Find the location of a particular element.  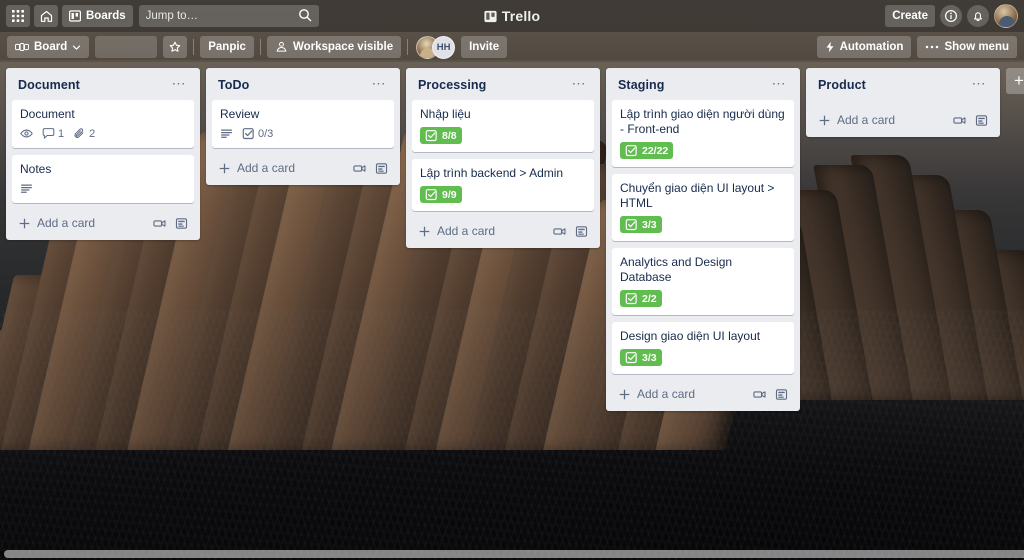

card: Analytics and Design Database 2/2 is located at coordinates (703, 281).